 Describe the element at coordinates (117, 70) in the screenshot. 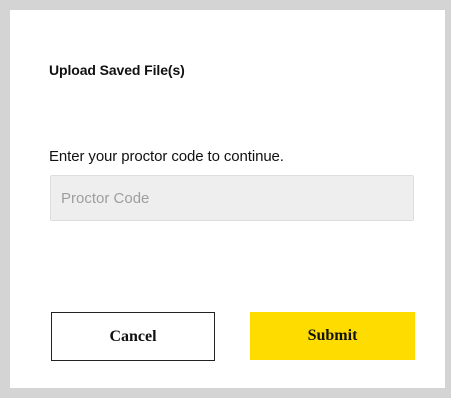

I see `dialog-title: Upload Saved File(s)` at that location.